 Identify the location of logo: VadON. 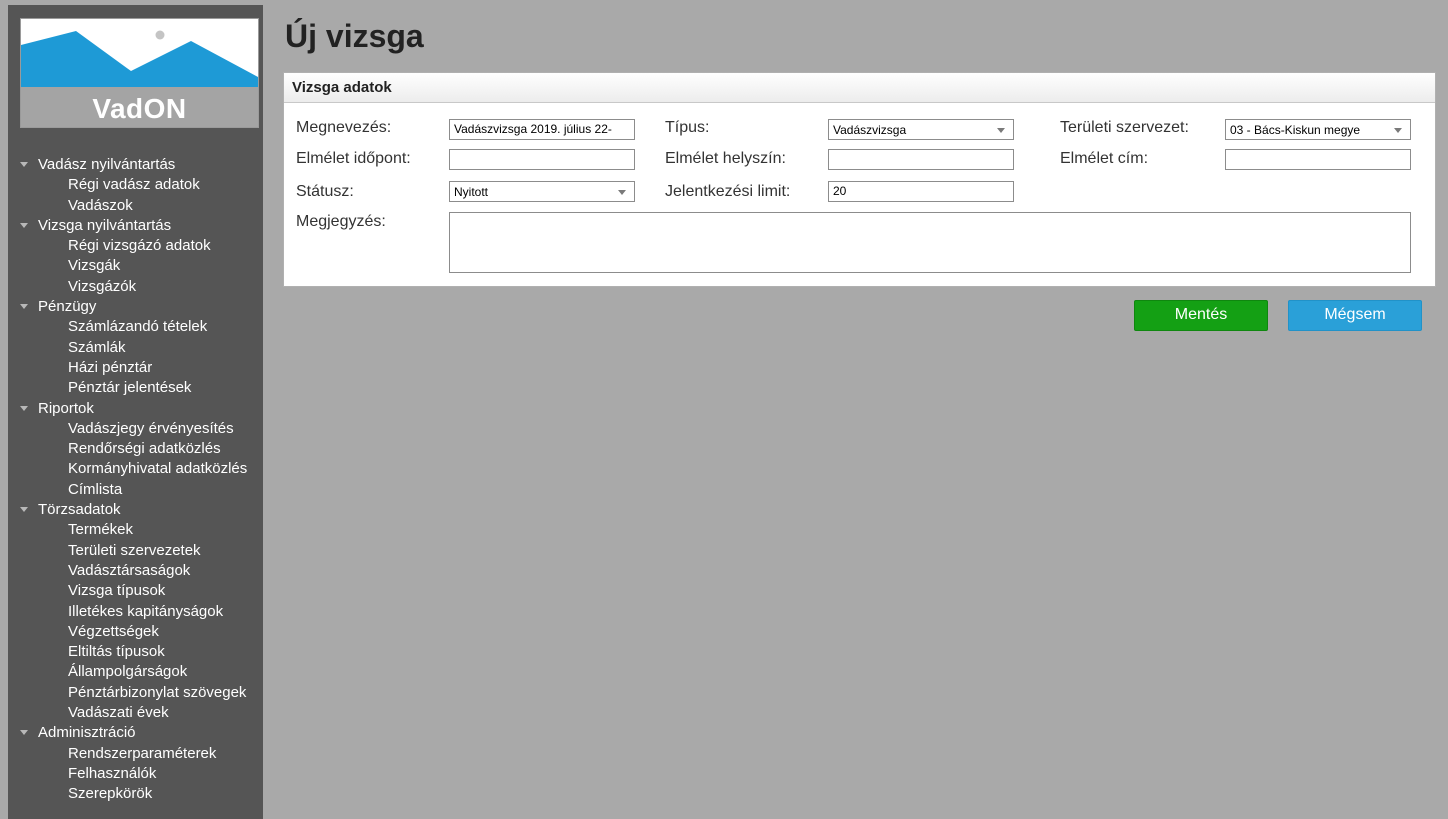
(139, 73).